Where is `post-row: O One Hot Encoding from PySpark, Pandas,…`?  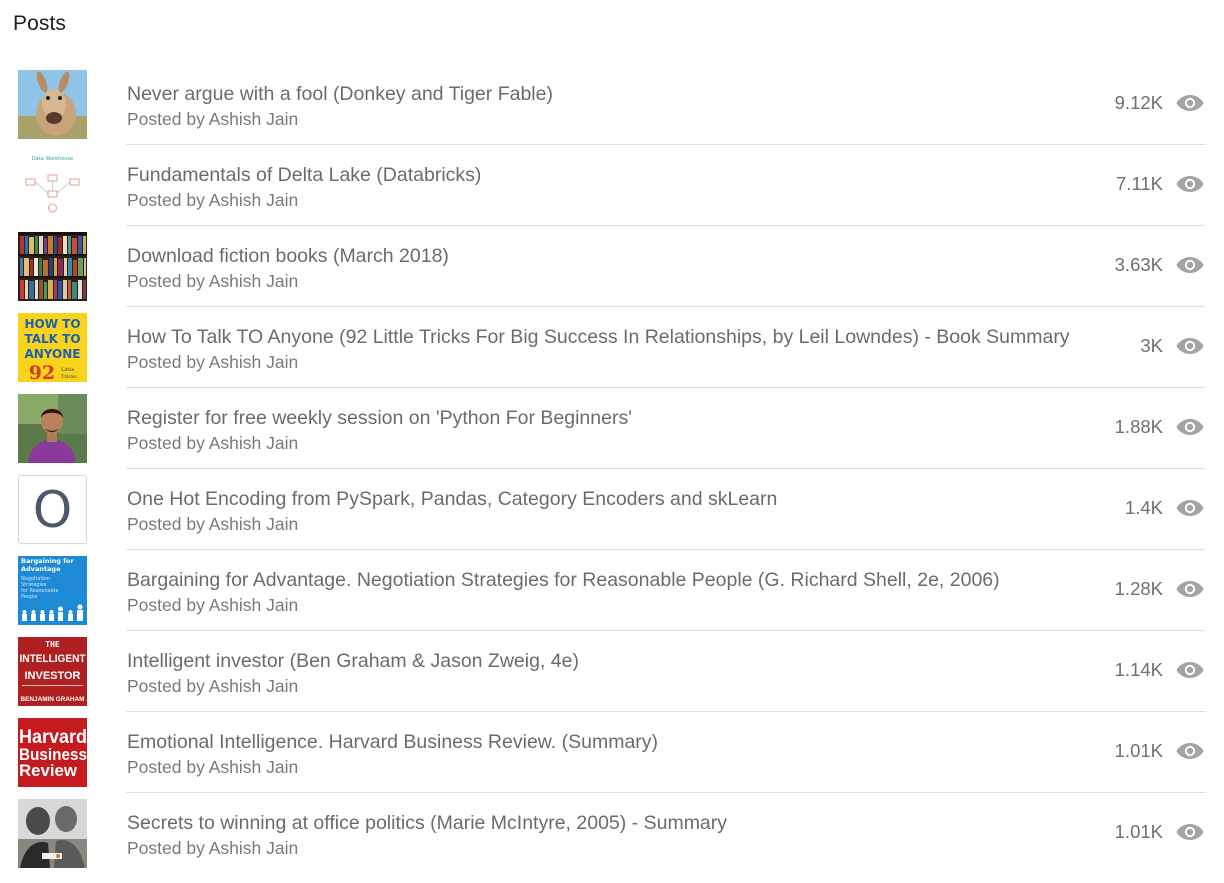 post-row: O One Hot Encoding from PySpark, Pandas,… is located at coordinates (612, 509).